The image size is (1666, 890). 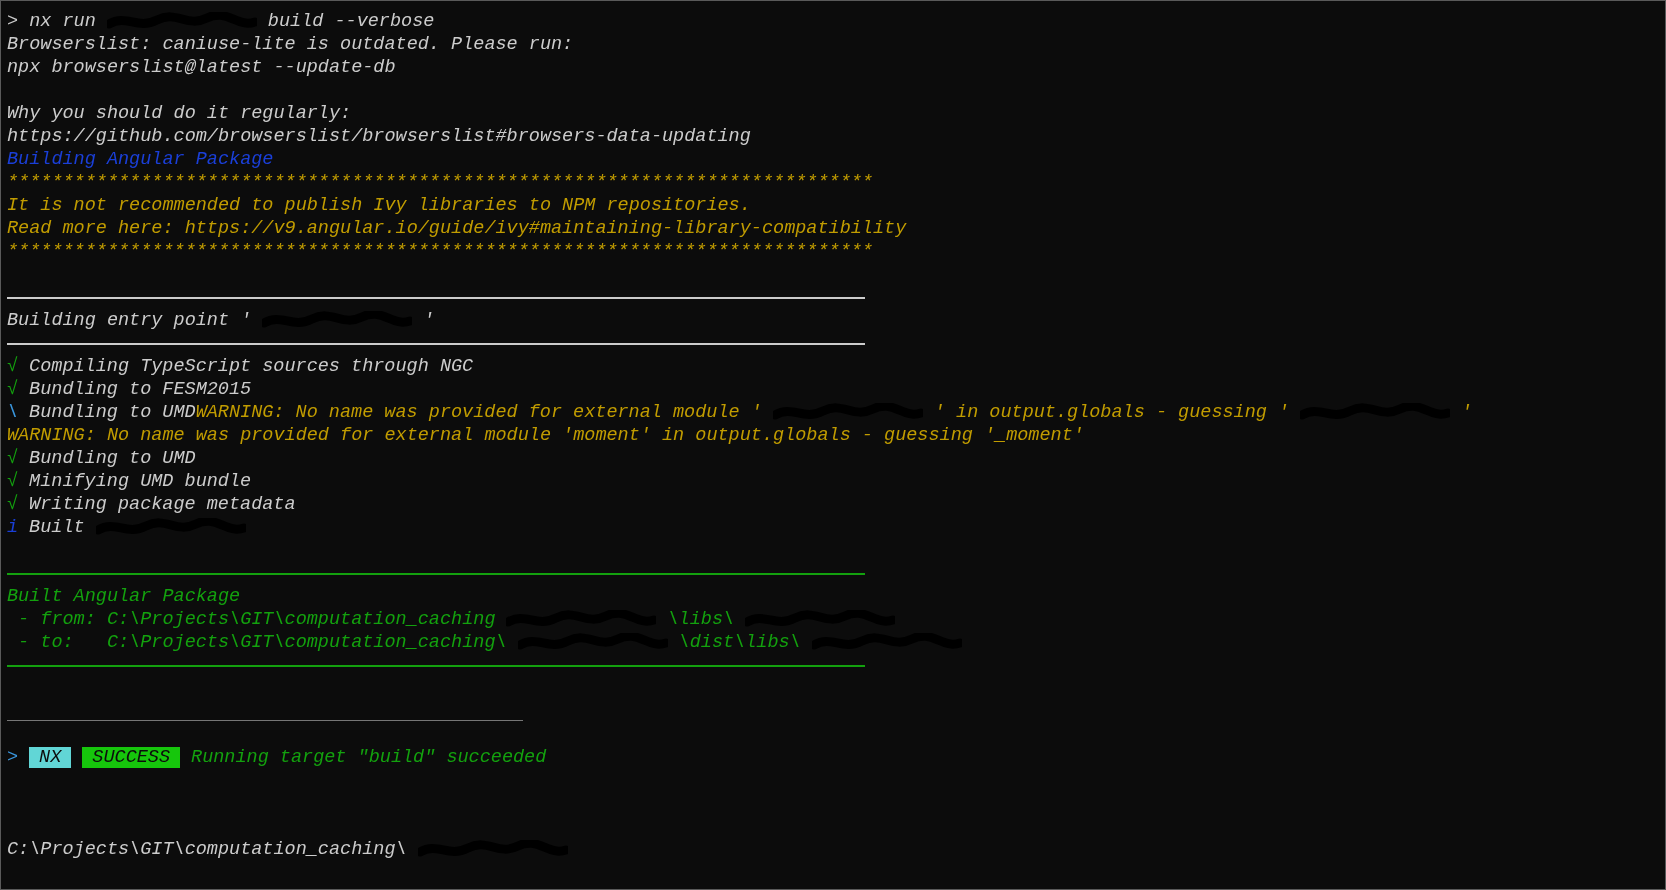 I want to click on terminal-text: i, so click(x=13, y=527).